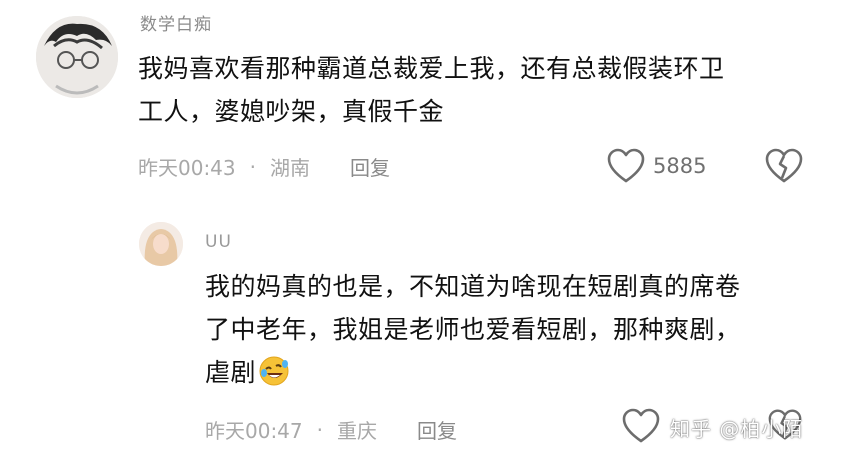 This screenshot has height=460, width=847. What do you see at coordinates (254, 431) in the screenshot?
I see `reply-time: 昨天00:47` at bounding box center [254, 431].